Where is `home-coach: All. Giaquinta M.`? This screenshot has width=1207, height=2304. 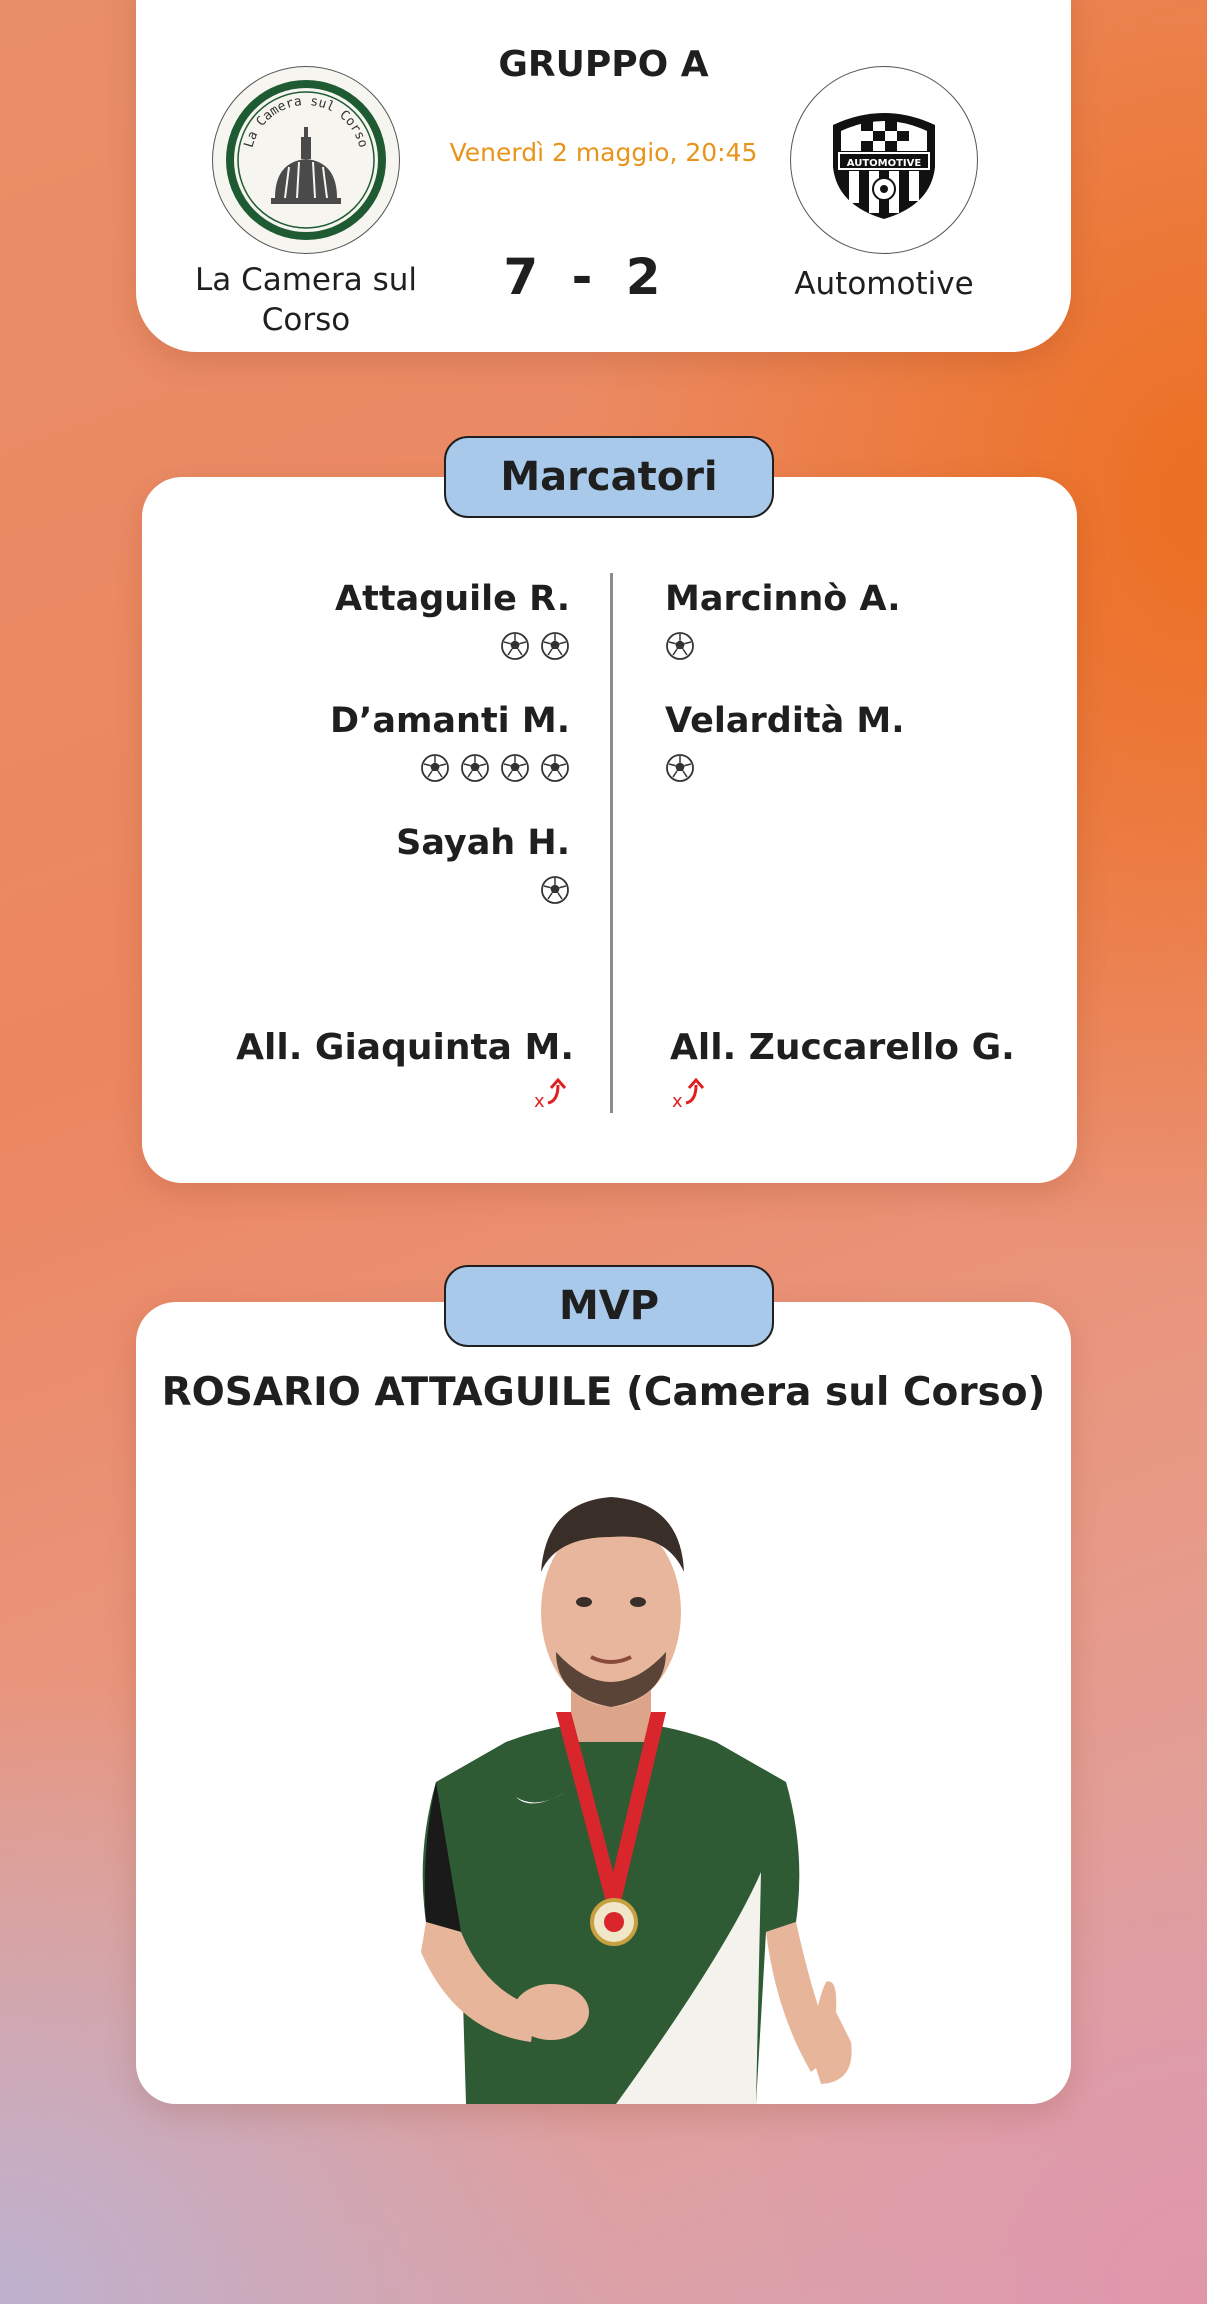 home-coach: All. Giaquinta M. is located at coordinates (405, 1047).